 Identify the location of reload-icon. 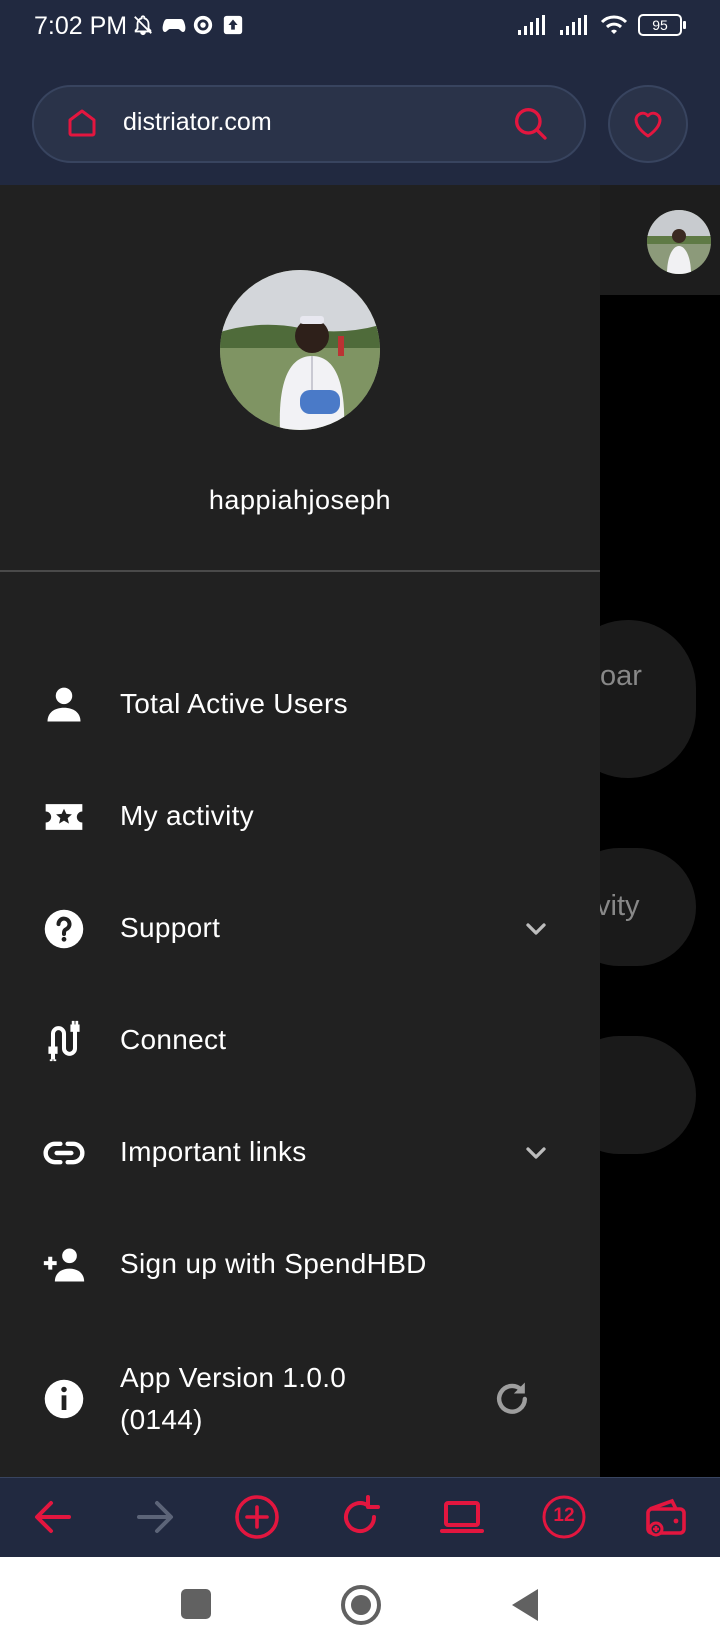
(360, 1517).